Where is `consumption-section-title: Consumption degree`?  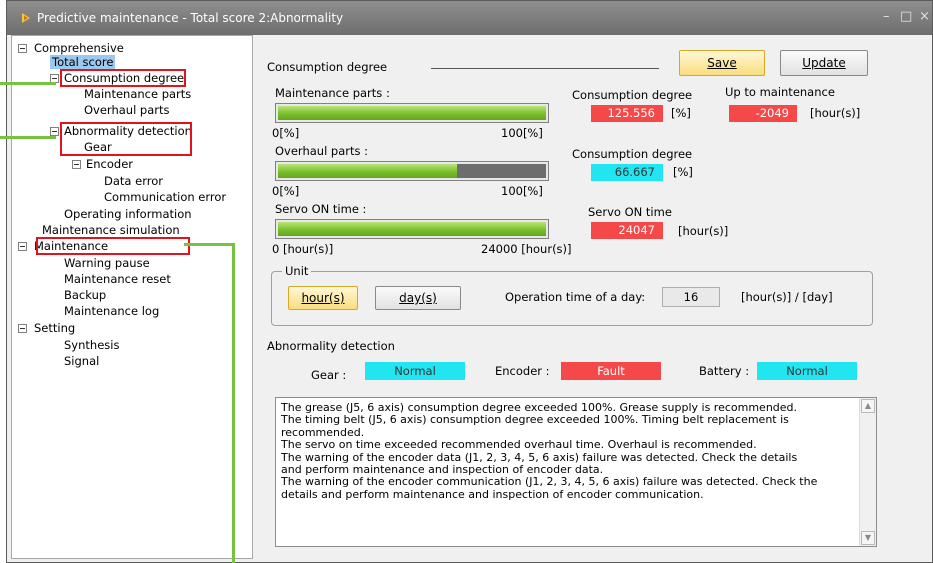
consumption-section-title: Consumption degree is located at coordinates (327, 67).